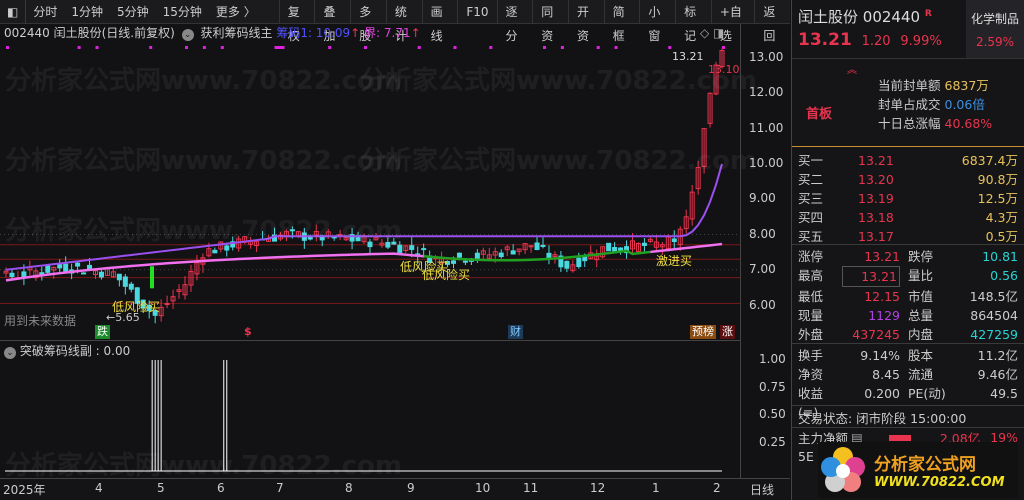 This screenshot has height=500, width=1024. What do you see at coordinates (550, 21) in the screenshot?
I see `toolbar-button: 同资` at bounding box center [550, 21].